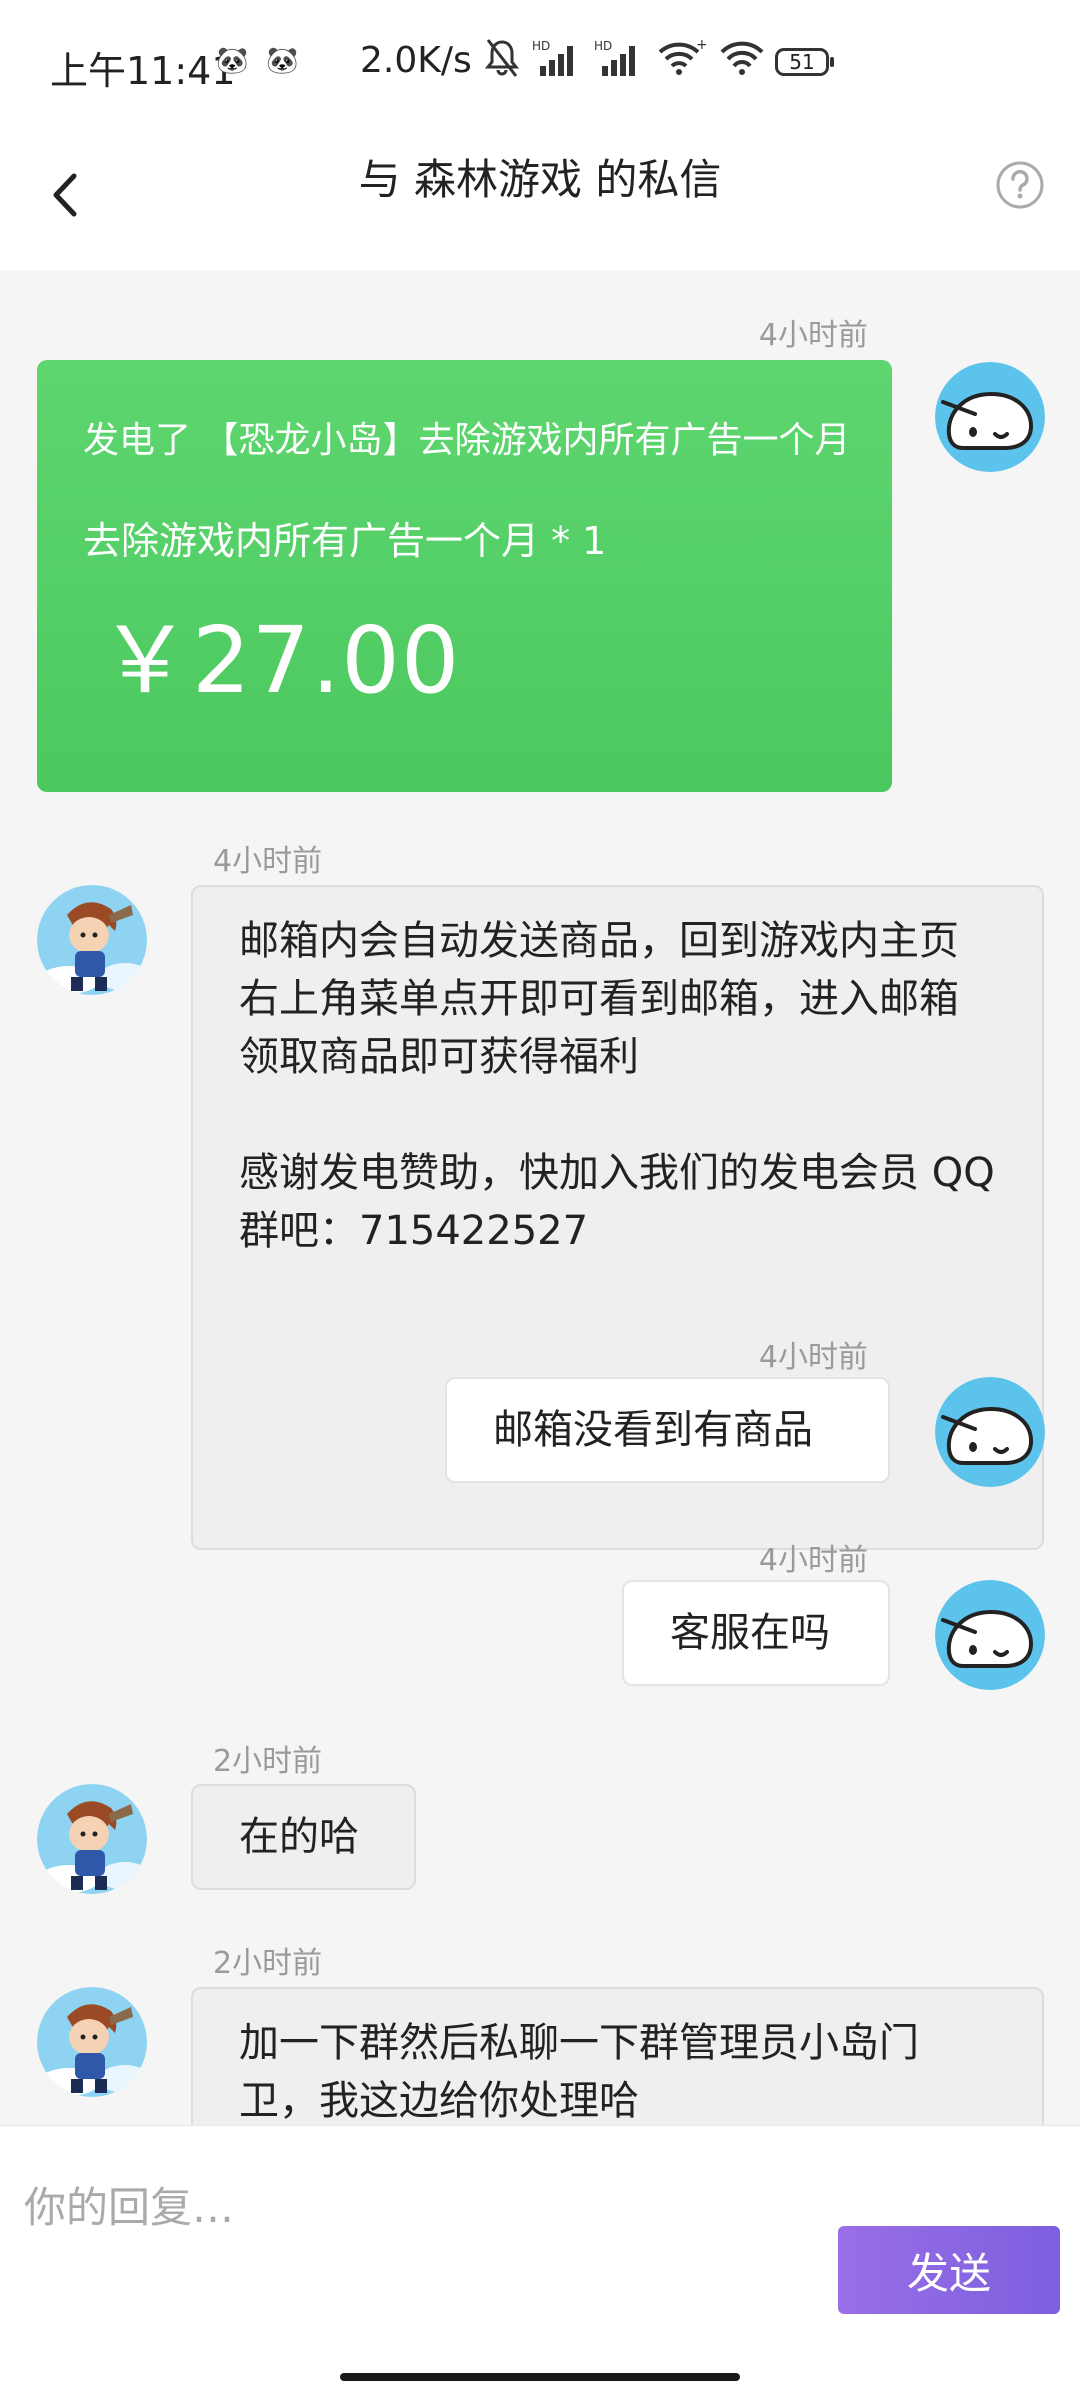  Describe the element at coordinates (416, 60) in the screenshot. I see `network-speed: 2.0K/s` at that location.